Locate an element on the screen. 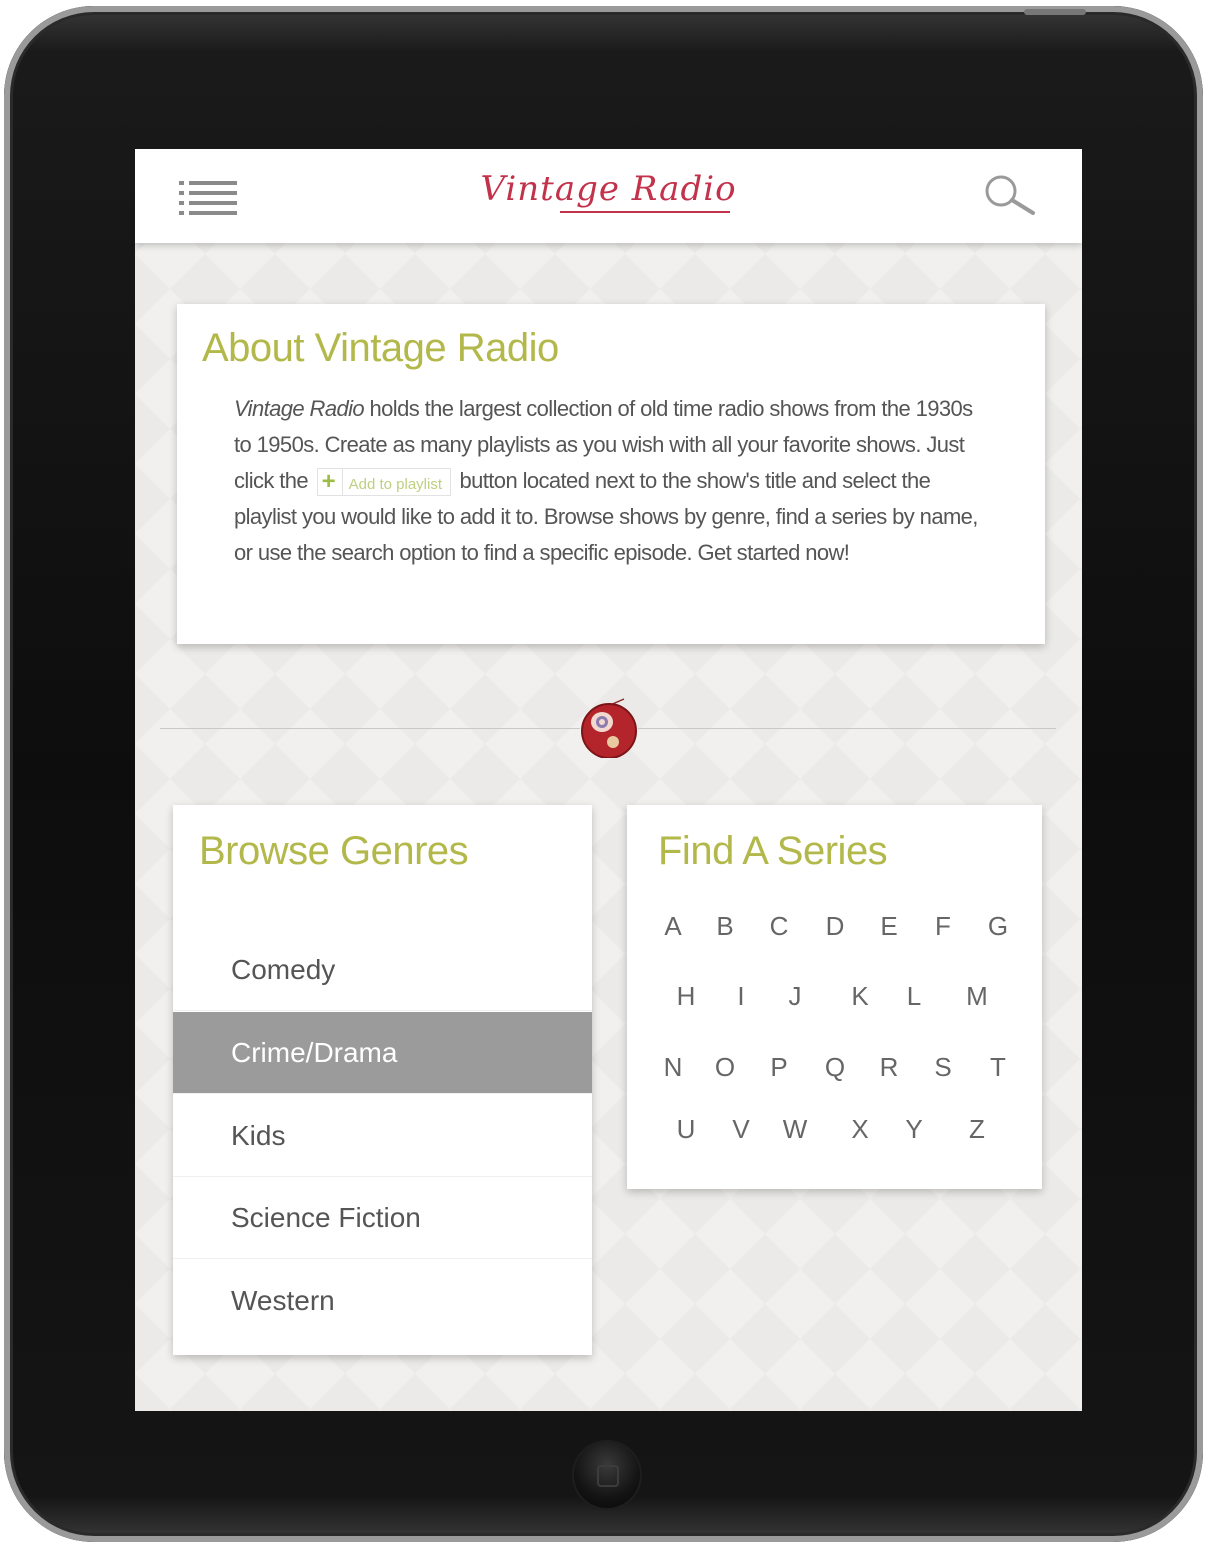  letter-n: N is located at coordinates (673, 1067).